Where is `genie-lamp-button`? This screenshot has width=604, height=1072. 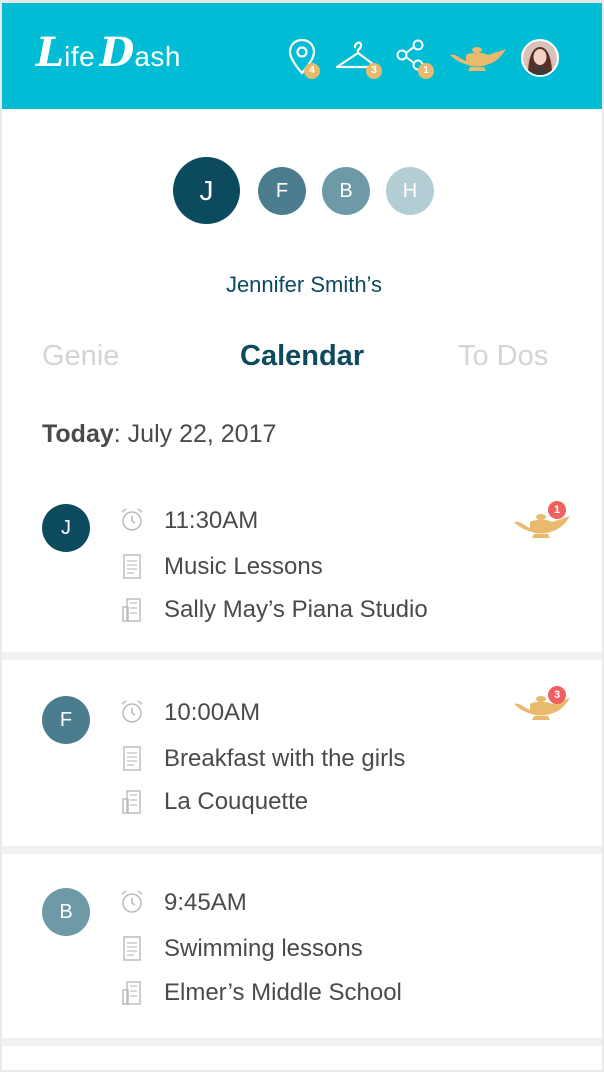 genie-lamp-button is located at coordinates (479, 65).